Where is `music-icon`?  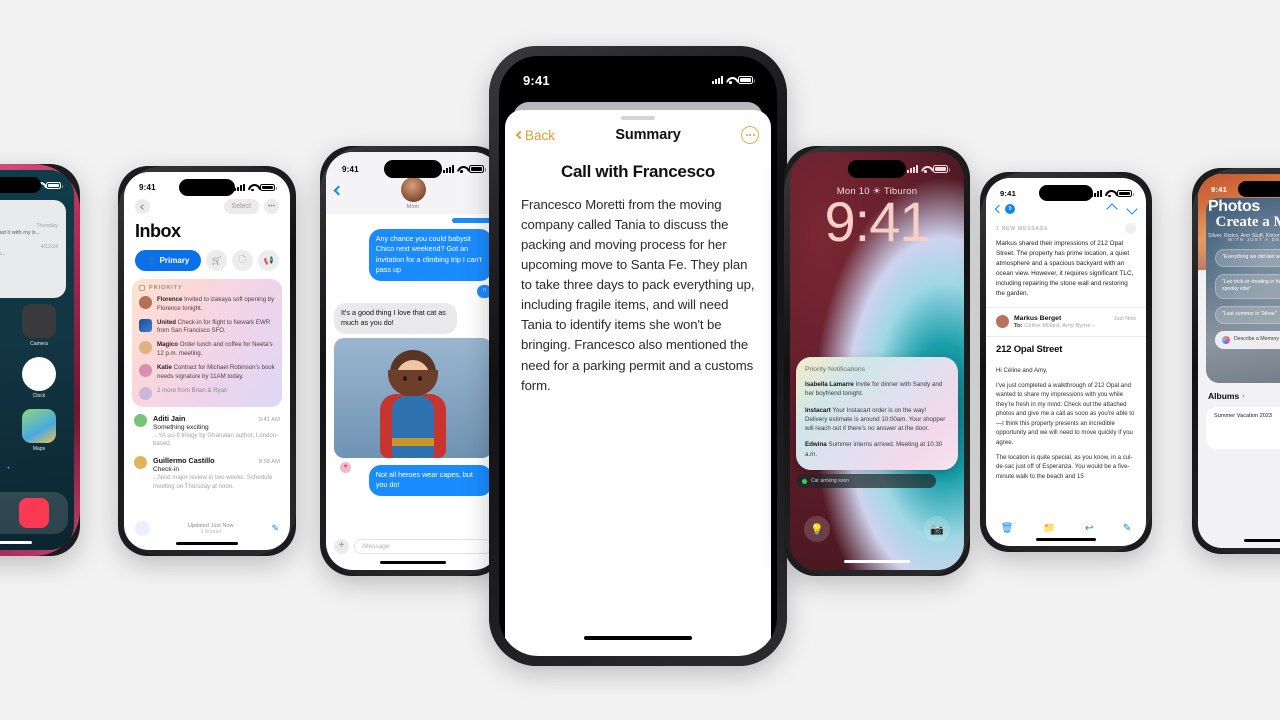
music-icon is located at coordinates (33, 513).